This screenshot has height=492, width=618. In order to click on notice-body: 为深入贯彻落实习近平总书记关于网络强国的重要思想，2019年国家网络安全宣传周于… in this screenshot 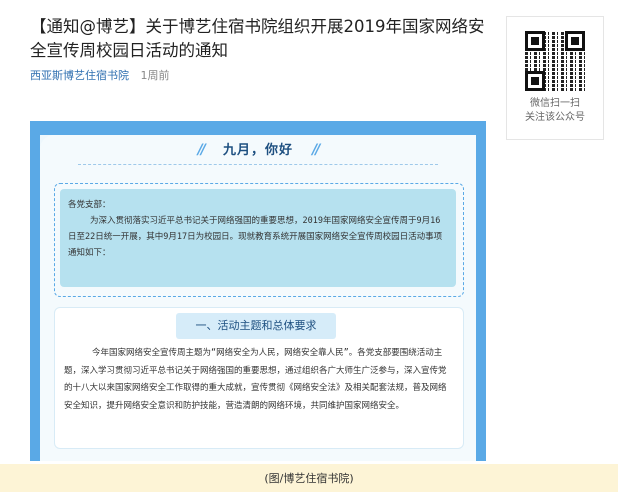, I will do `click(255, 237)`.